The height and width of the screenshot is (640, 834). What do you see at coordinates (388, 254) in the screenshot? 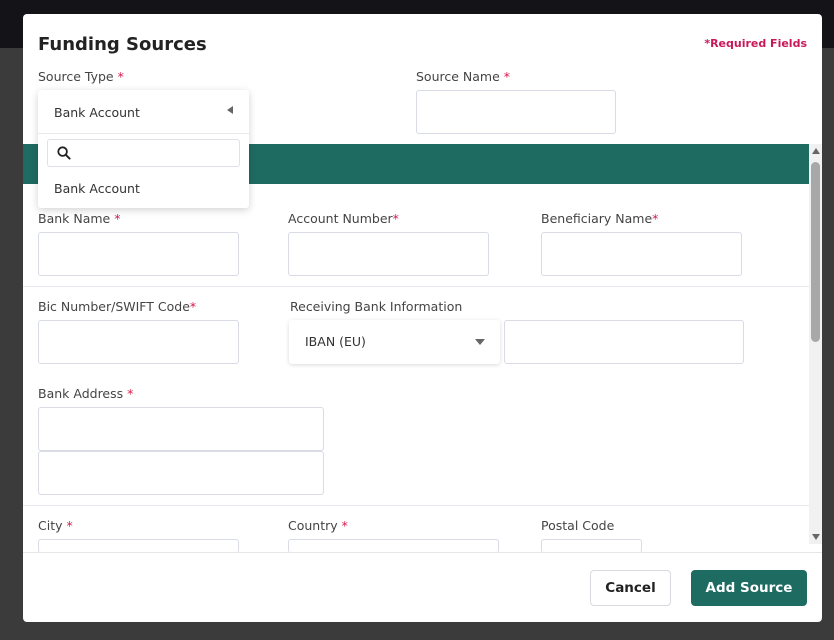
I see `account-number-input` at bounding box center [388, 254].